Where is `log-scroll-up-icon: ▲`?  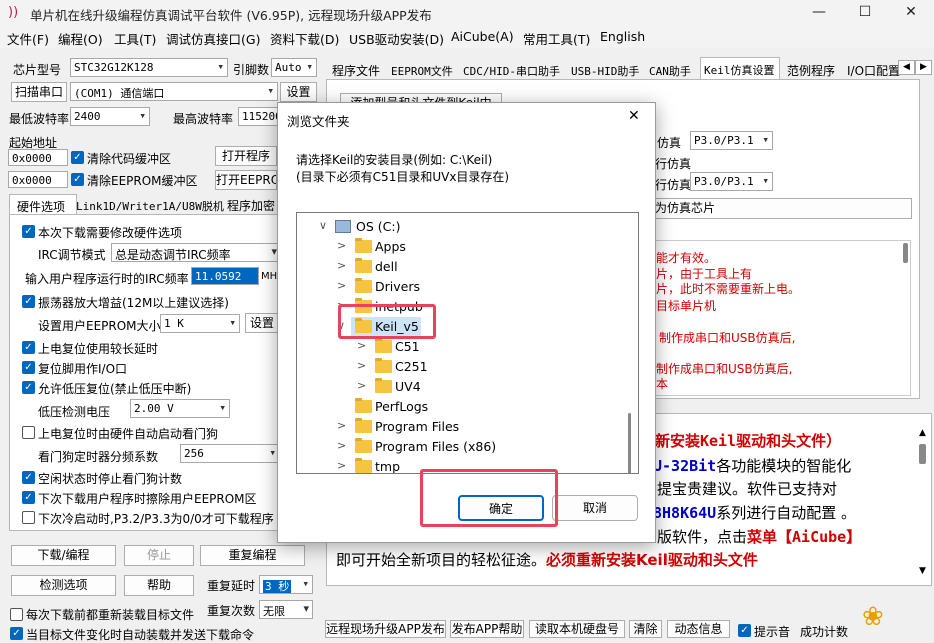
log-scroll-up-icon: ▲ is located at coordinates (922, 433).